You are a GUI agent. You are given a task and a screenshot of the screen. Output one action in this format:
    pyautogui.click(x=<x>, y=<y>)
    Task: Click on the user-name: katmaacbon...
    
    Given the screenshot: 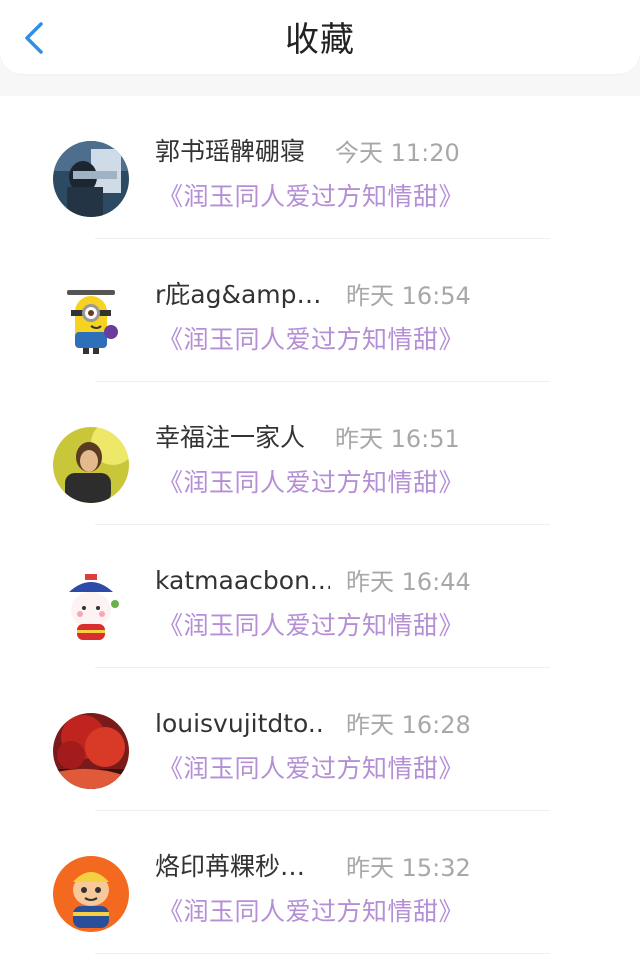 What is the action you would take?
    pyautogui.click(x=242, y=580)
    